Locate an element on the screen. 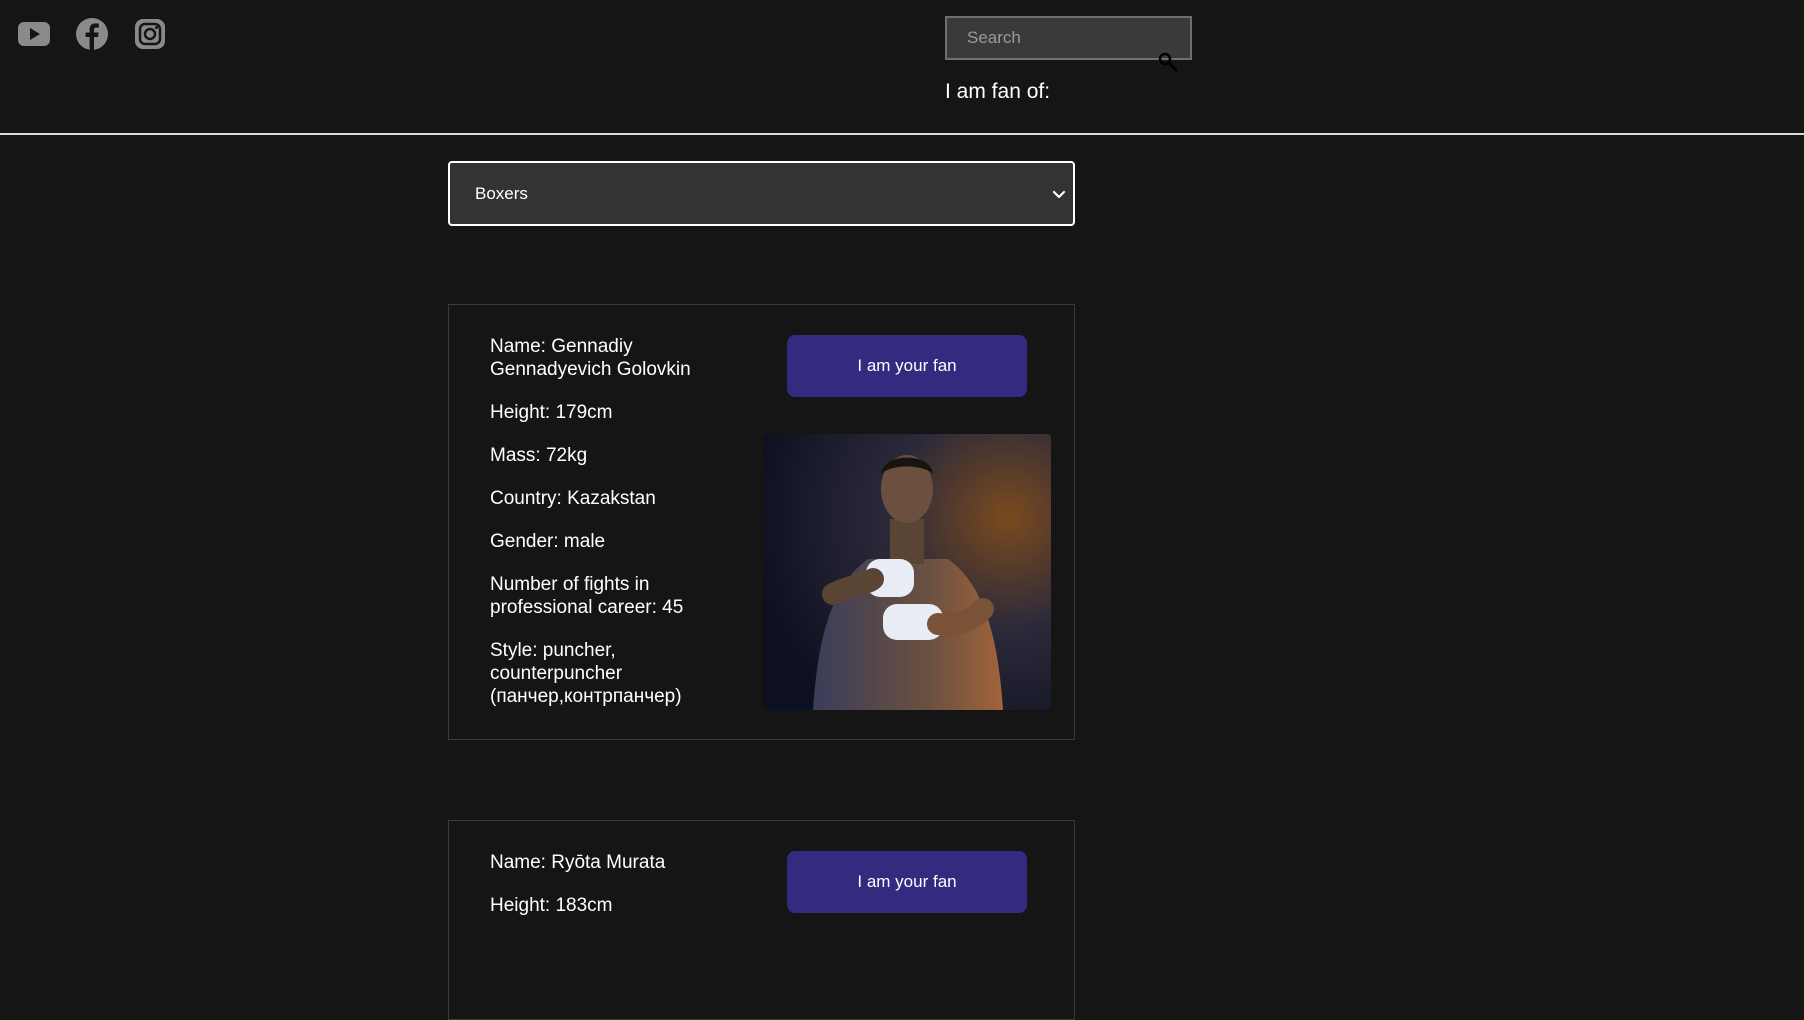 The height and width of the screenshot is (1020, 1804). top-header: I am fan of: is located at coordinates (902, 67).